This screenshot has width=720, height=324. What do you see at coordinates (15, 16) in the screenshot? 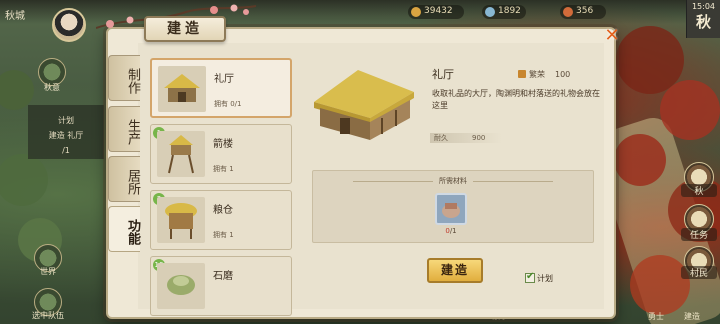
I see `left-region-label: 秋城` at bounding box center [15, 16].